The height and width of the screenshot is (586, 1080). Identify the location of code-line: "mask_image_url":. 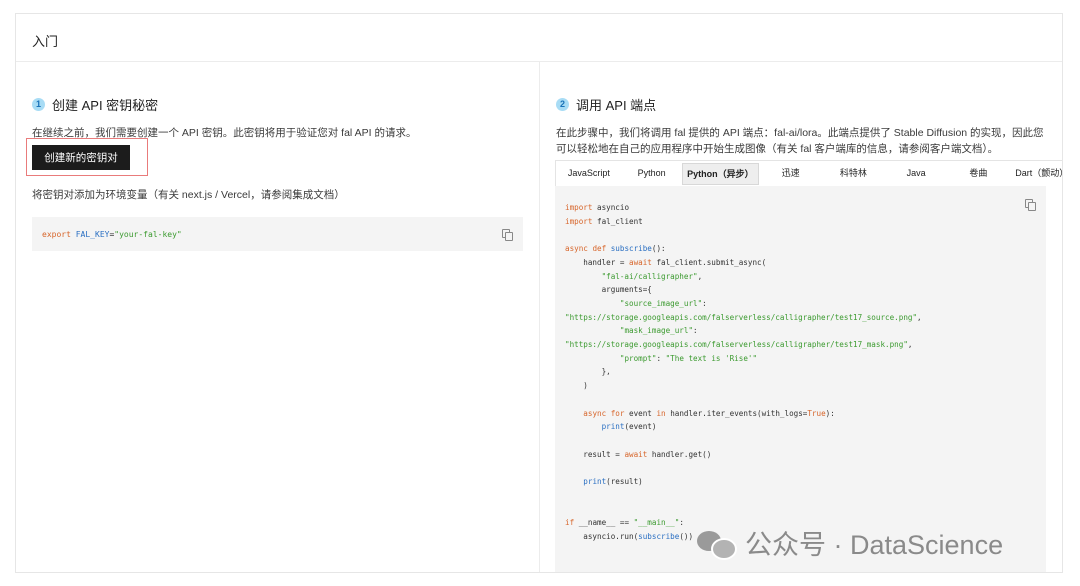
(658, 331).